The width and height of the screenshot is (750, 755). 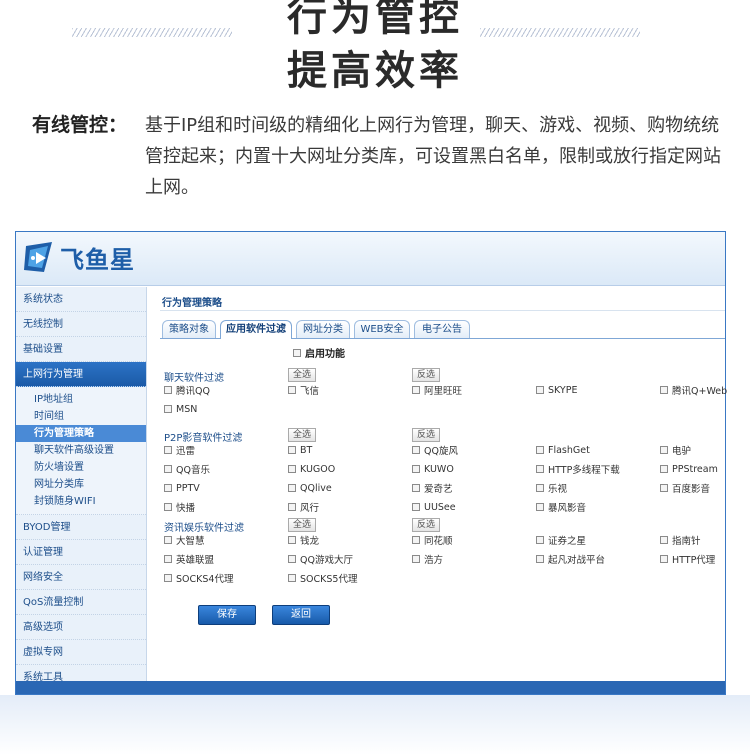 I want to click on app-filter-option: BT, so click(x=300, y=450).